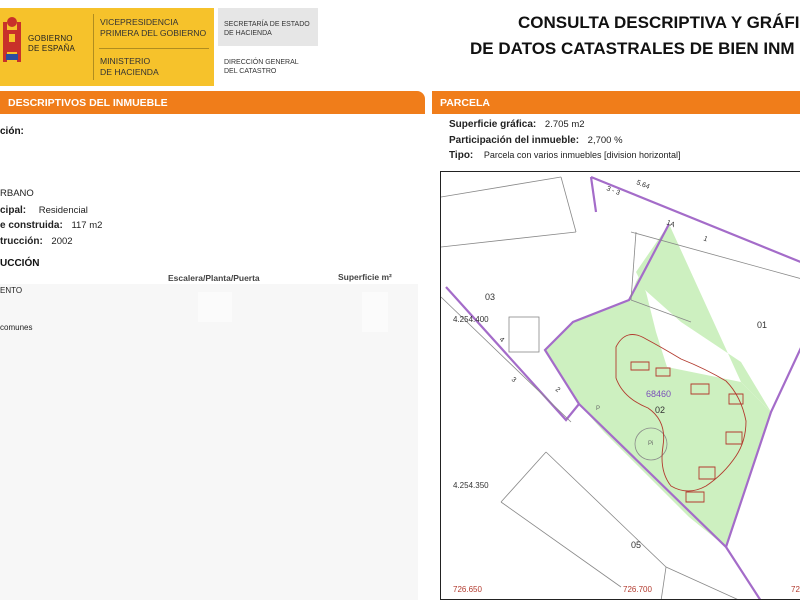 This screenshot has width=800, height=600. What do you see at coordinates (261, 67) in the screenshot?
I see `direccion-general-text: DIRECCIÓN GENERAL DEL CATASTRO` at bounding box center [261, 67].